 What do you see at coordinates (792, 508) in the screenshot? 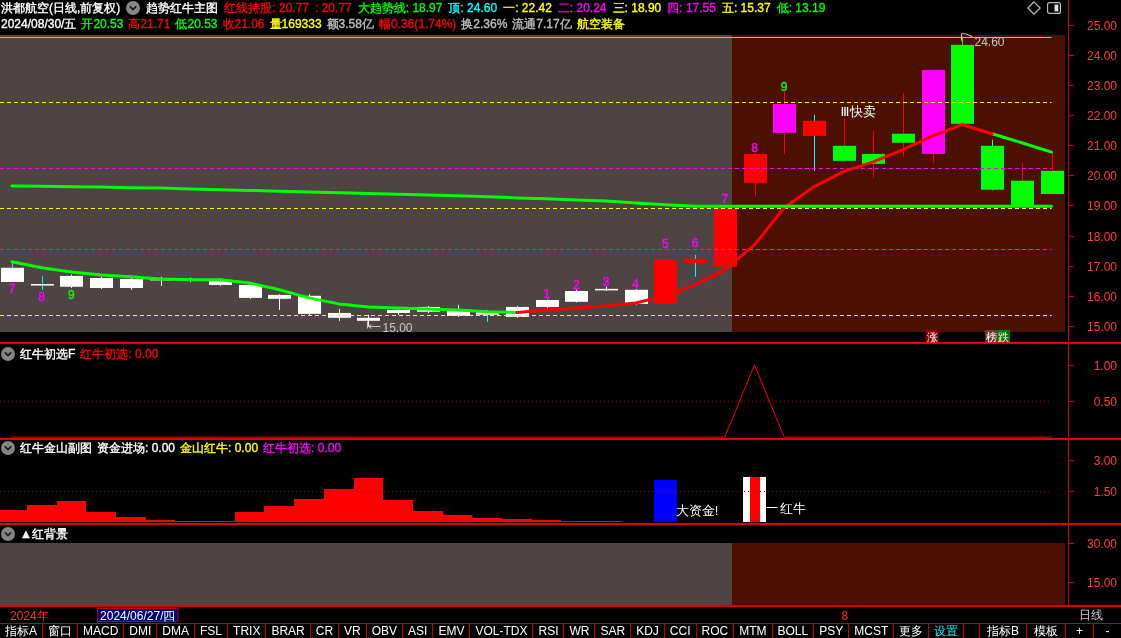
I see `signal-label: 红牛` at bounding box center [792, 508].